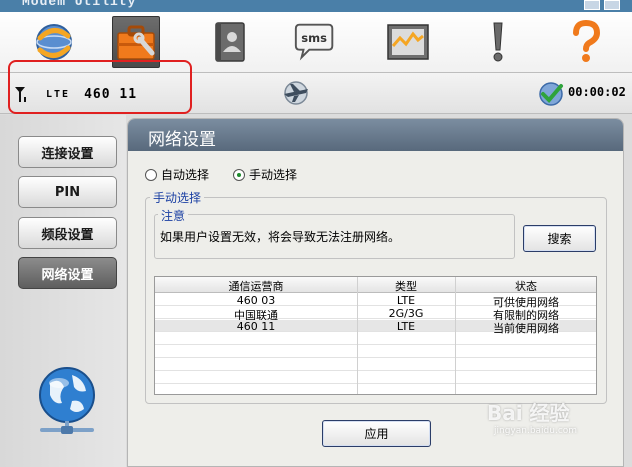 The image size is (632, 467). I want to click on highlight-annotation, so click(100, 87).